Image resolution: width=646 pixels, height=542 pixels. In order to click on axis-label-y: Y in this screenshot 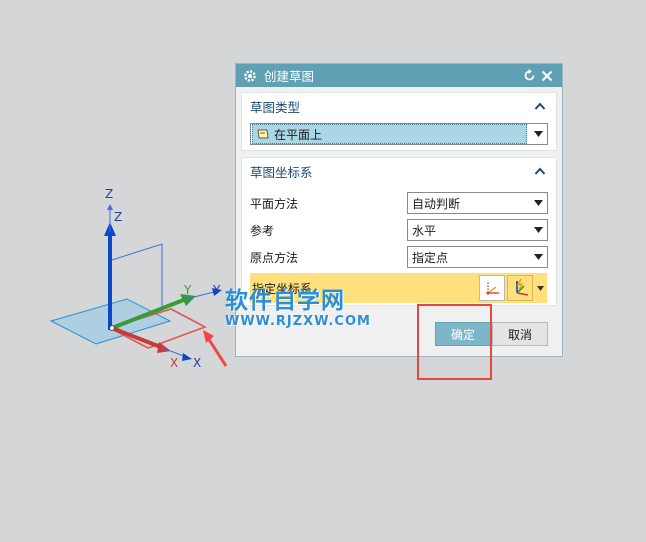, I will do `click(187, 290)`.